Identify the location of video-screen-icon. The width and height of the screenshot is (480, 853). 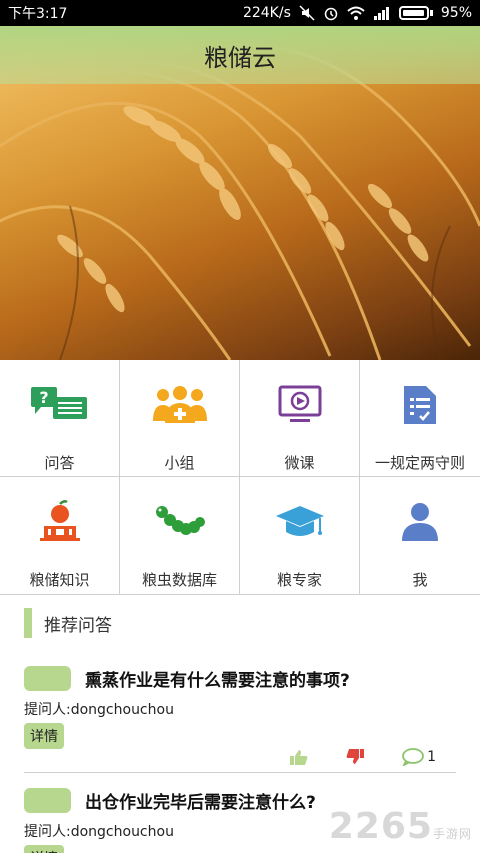
(300, 405).